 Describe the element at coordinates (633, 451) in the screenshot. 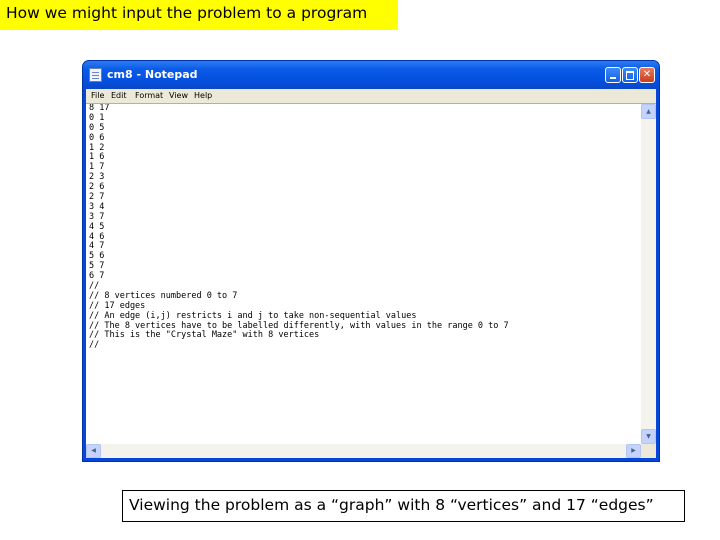

I see `arrow-right-icon: ▶` at that location.